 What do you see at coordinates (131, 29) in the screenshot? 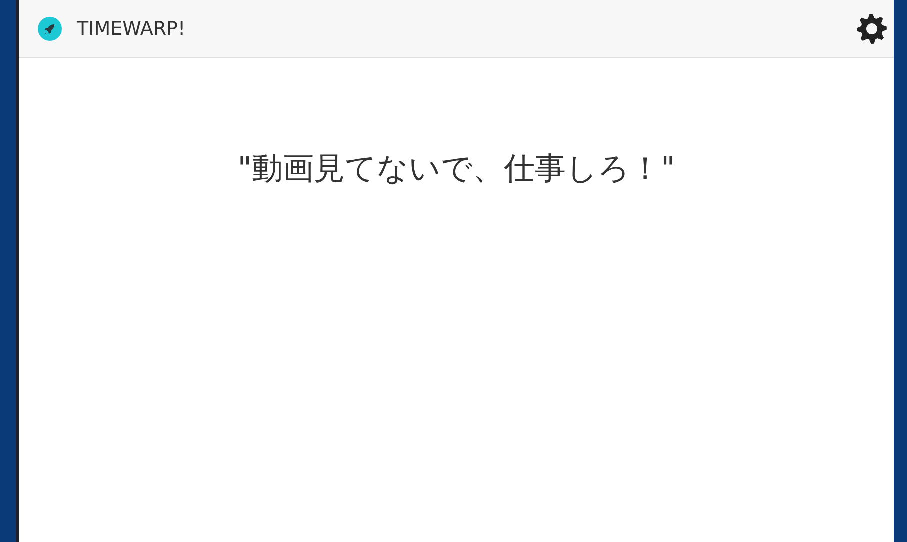
I see `app-title: TIMEWARP!` at bounding box center [131, 29].